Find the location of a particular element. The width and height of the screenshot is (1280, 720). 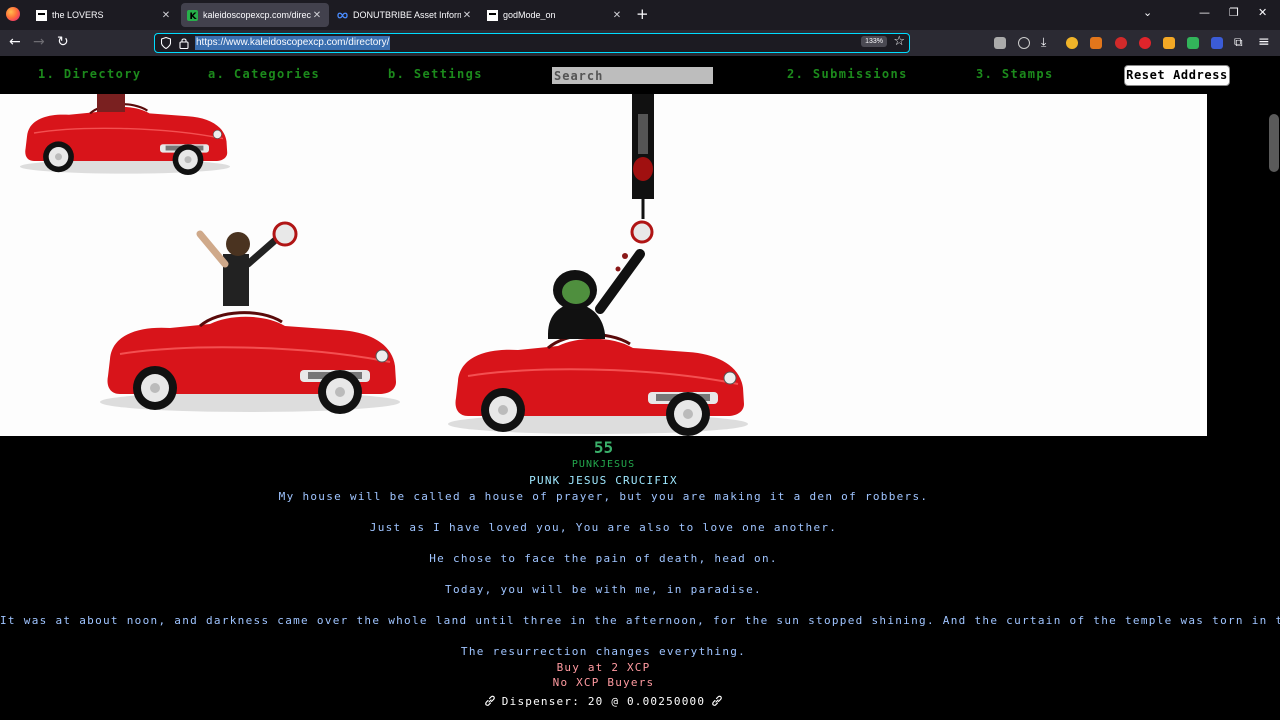

asset-ticker: PUNKJESUS is located at coordinates (603, 465).